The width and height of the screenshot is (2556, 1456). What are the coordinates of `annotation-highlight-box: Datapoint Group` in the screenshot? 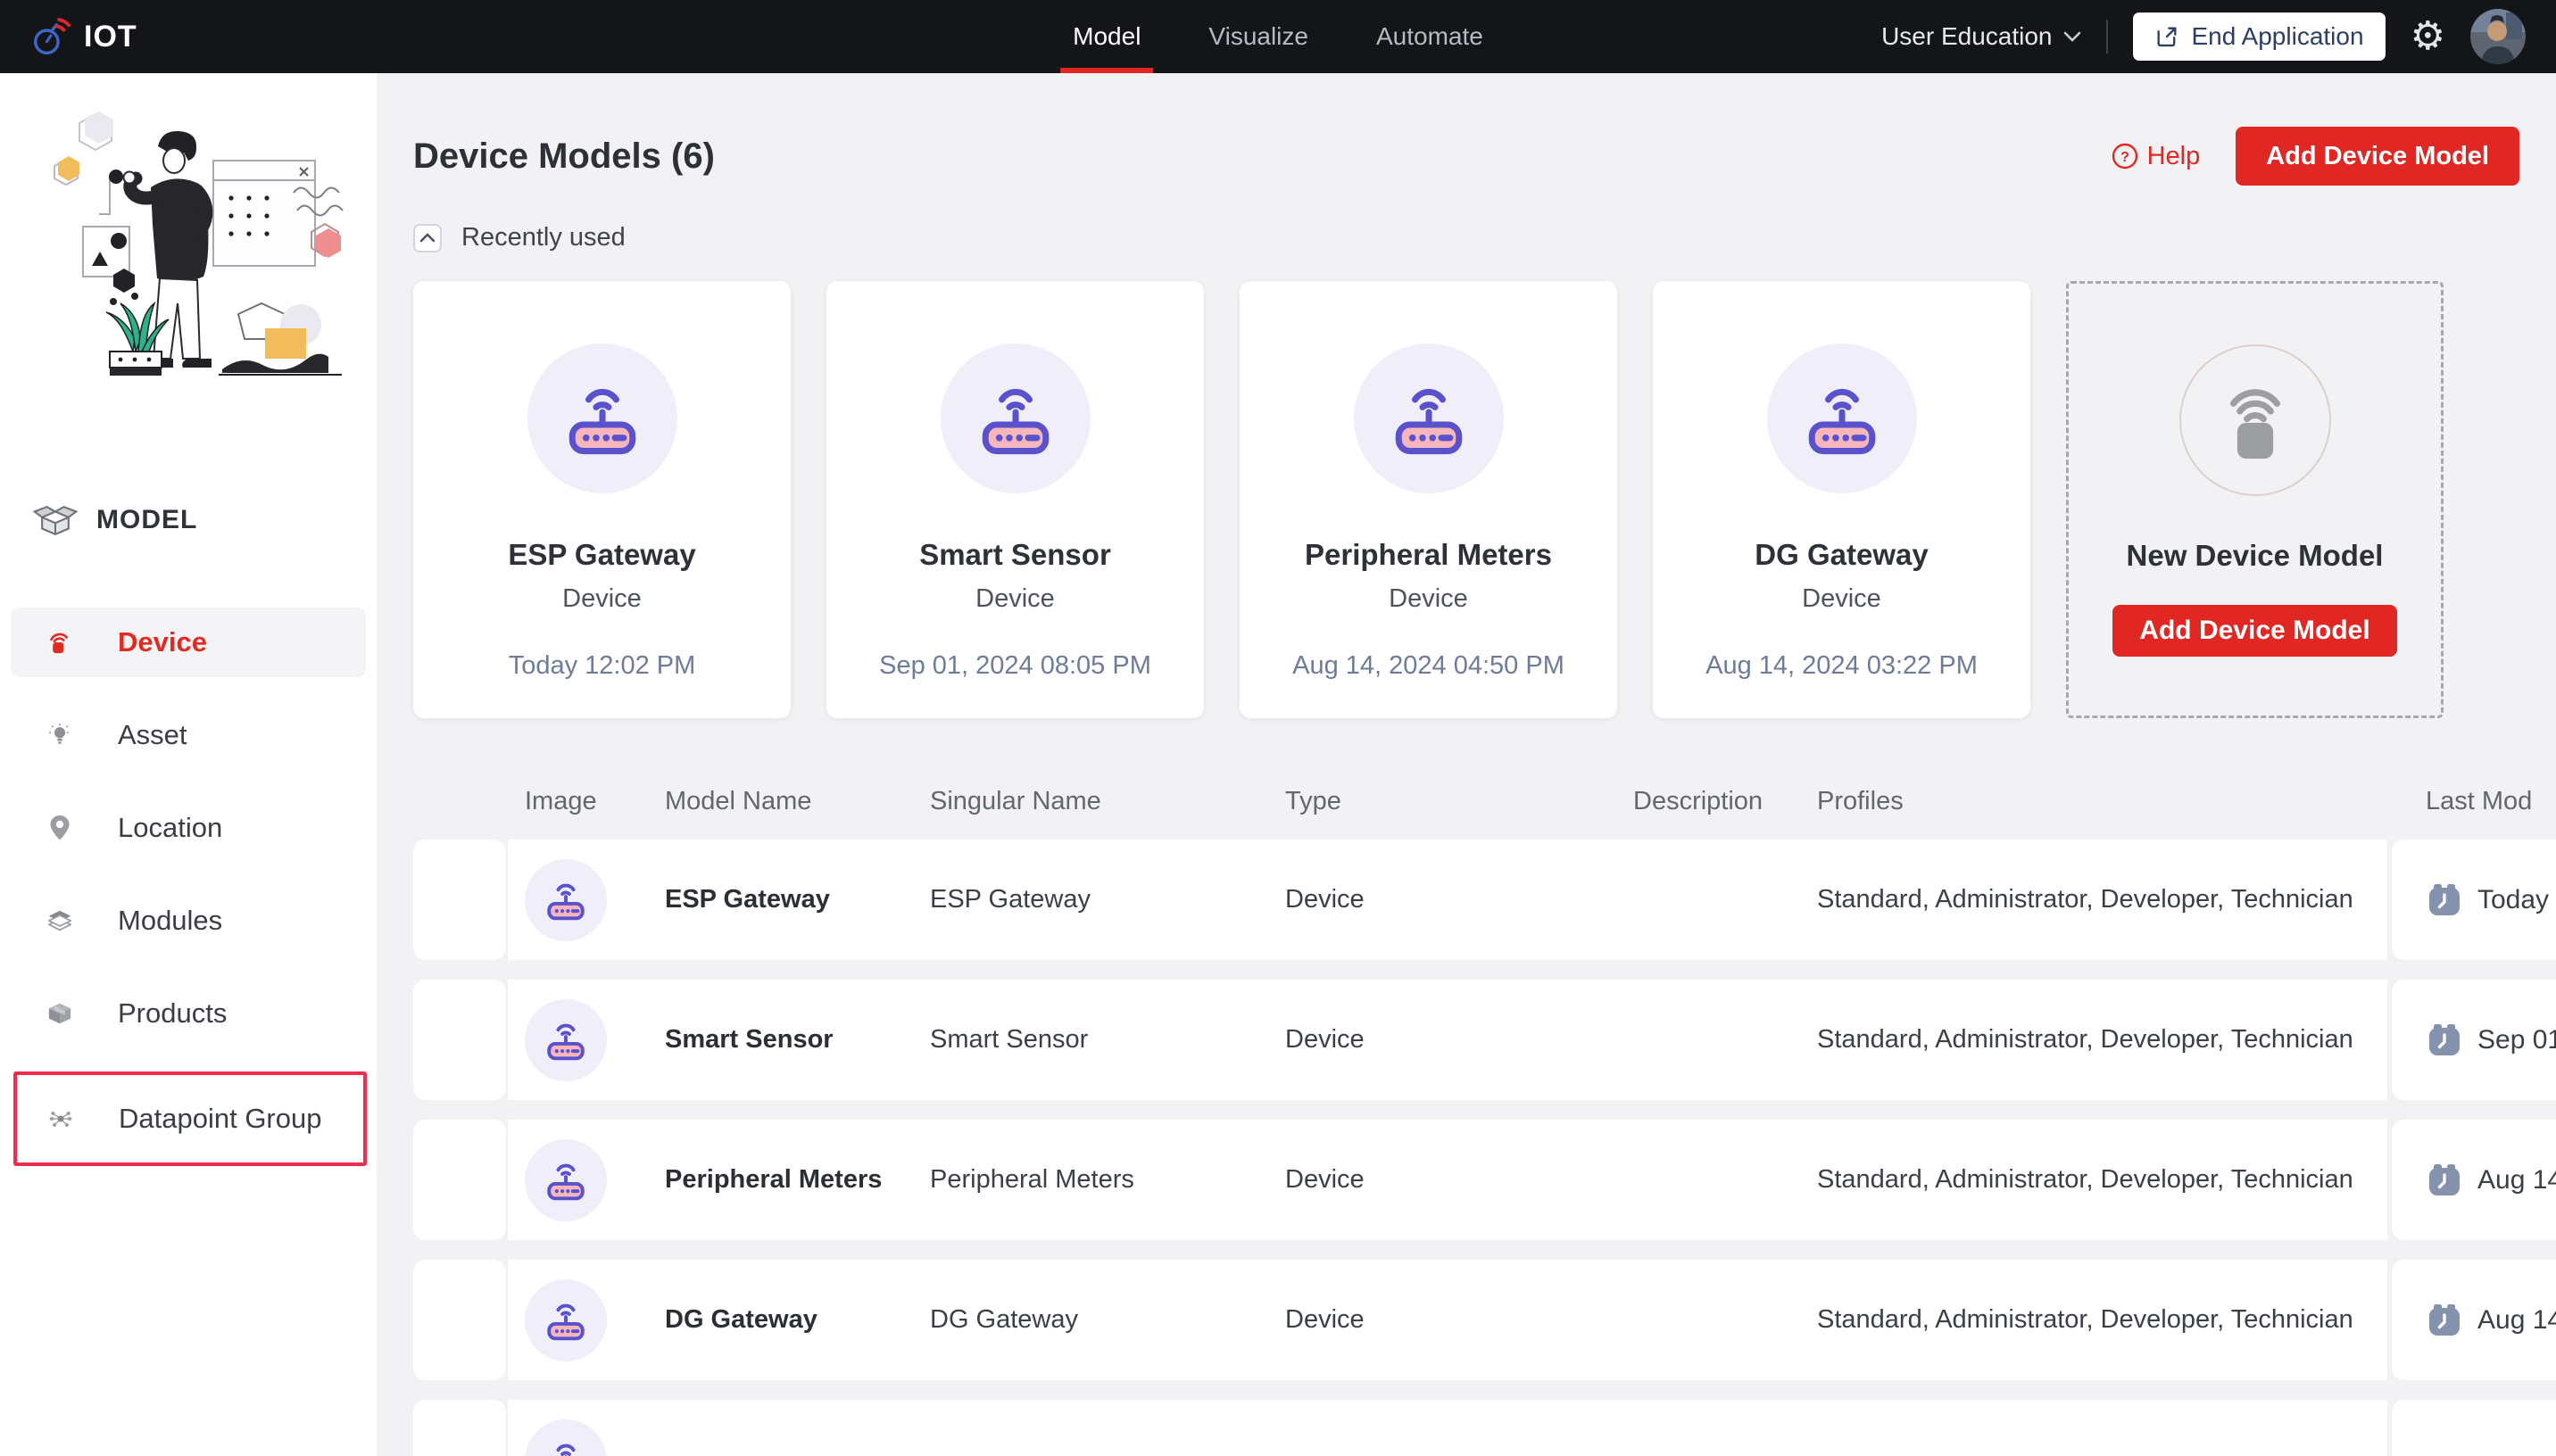 It's located at (190, 1118).